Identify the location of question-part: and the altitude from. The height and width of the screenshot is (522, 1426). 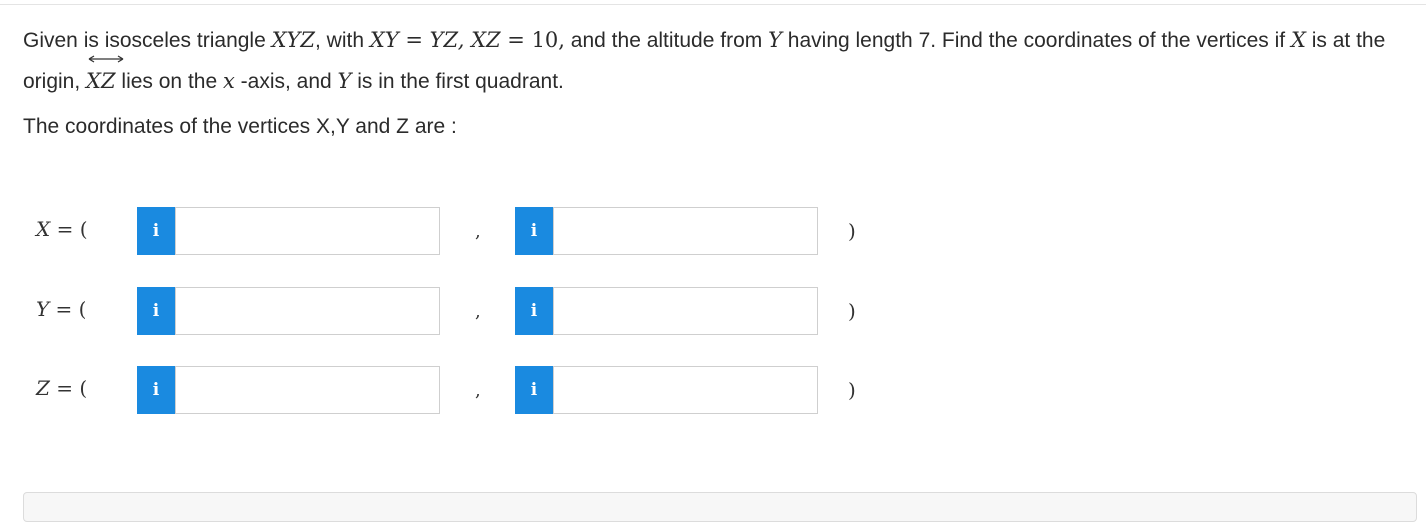
(666, 40).